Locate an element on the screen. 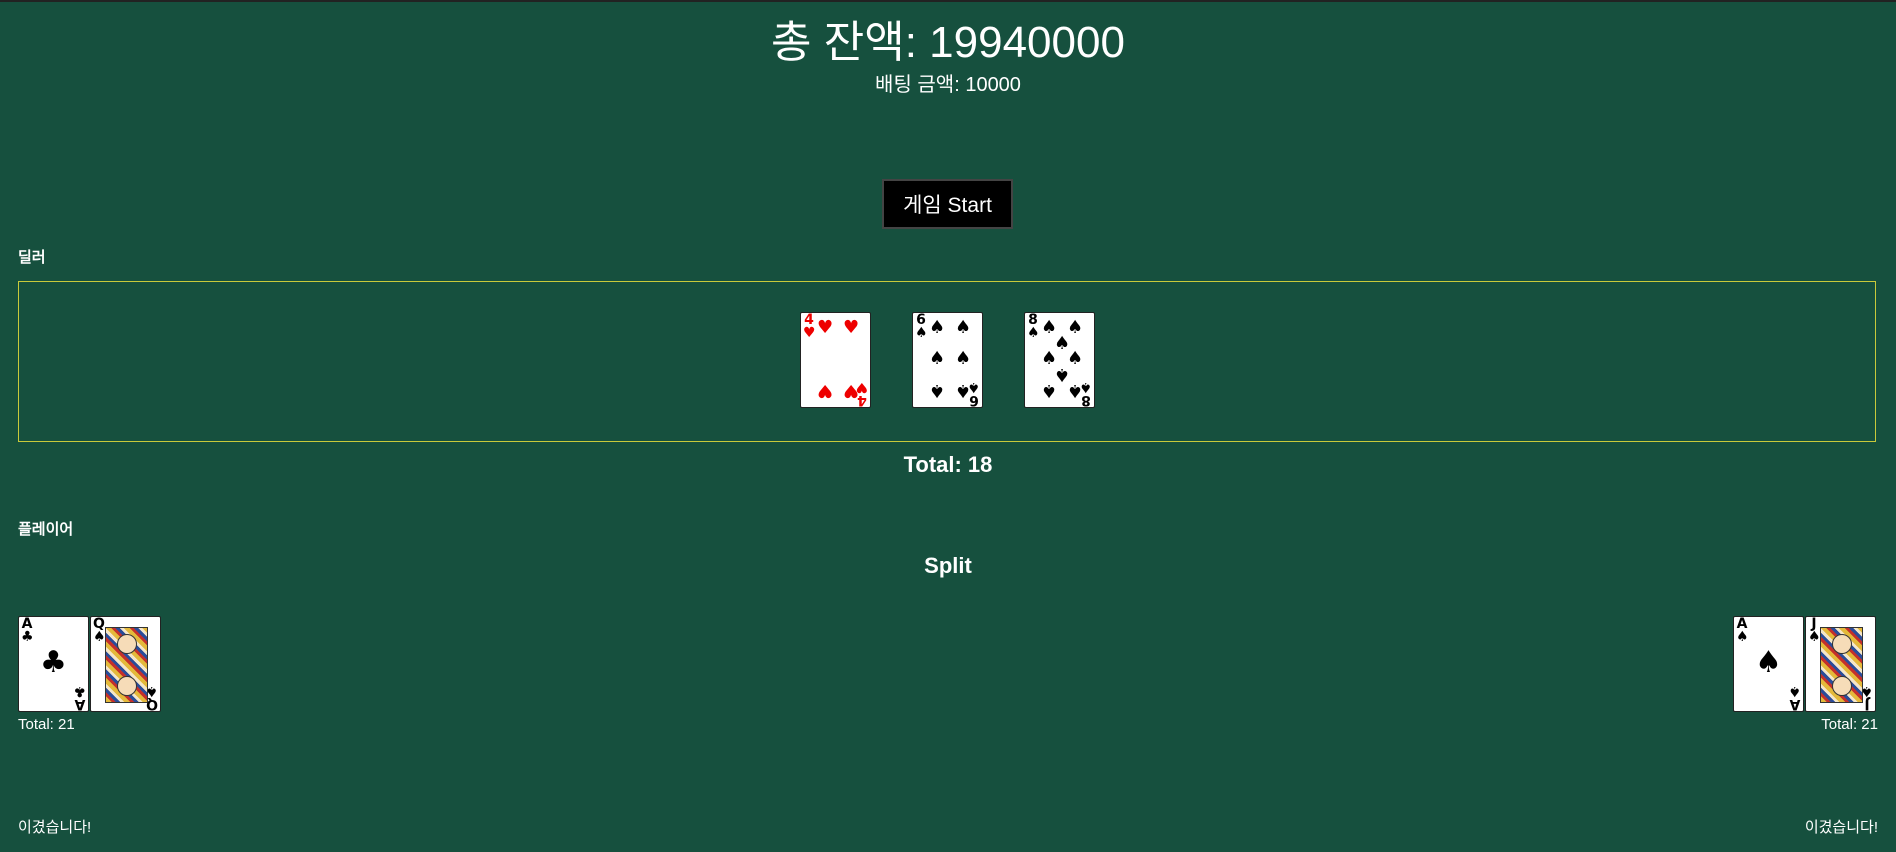 Image resolution: width=1896 pixels, height=852 pixels. player-card-queen-spades: Q ♠ Q ♠ is located at coordinates (125, 664).